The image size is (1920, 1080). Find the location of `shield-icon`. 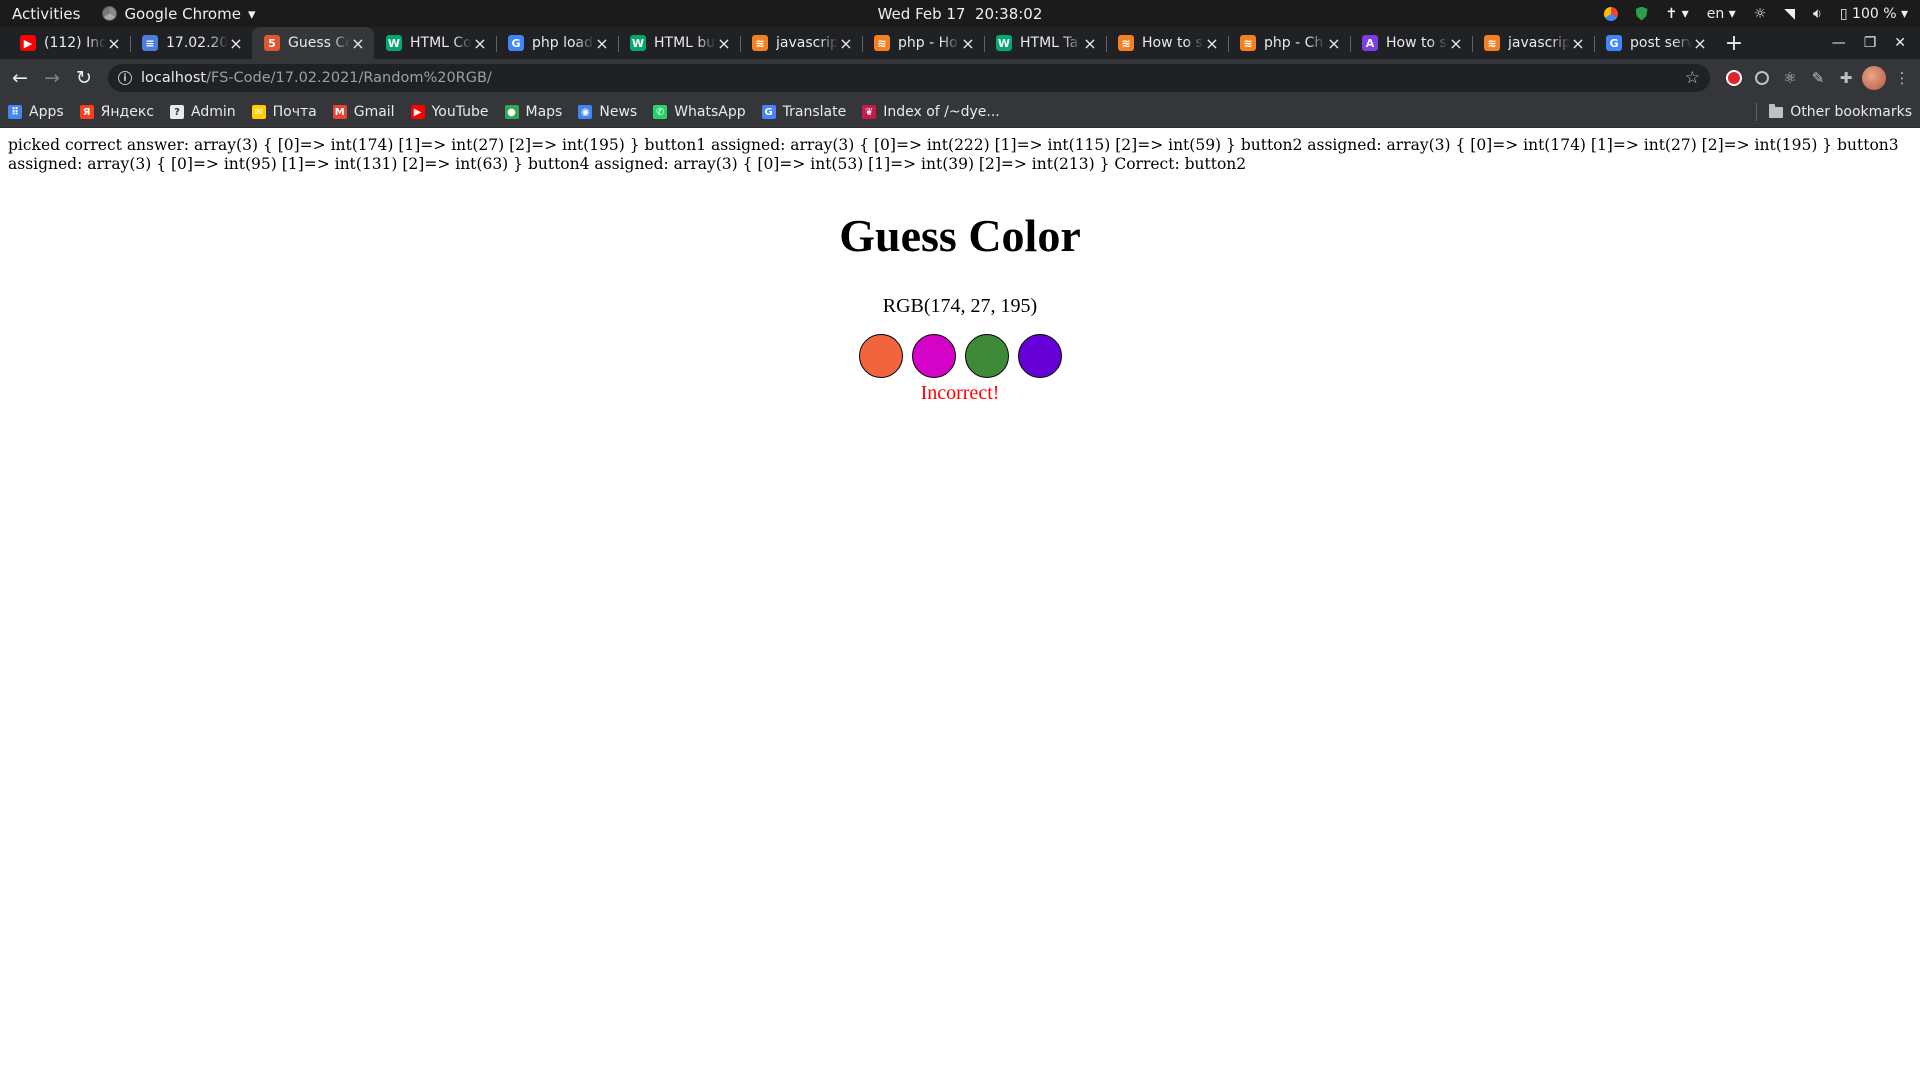

shield-icon is located at coordinates (1641, 13).